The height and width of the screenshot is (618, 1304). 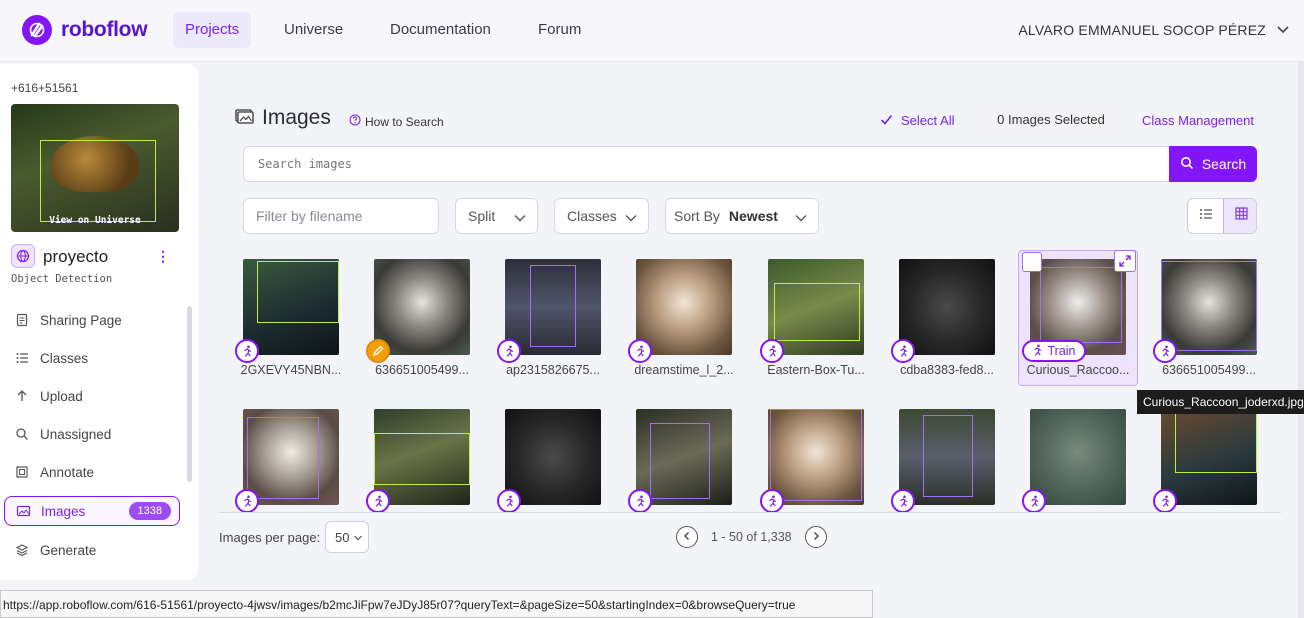 What do you see at coordinates (742, 216) in the screenshot?
I see `sort-by-dropdown: Sort By Newest` at bounding box center [742, 216].